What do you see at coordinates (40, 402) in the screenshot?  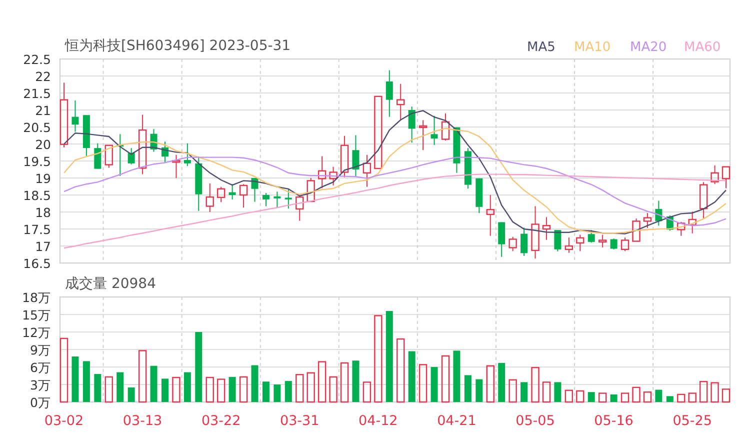 I see `axis-label: 0万` at bounding box center [40, 402].